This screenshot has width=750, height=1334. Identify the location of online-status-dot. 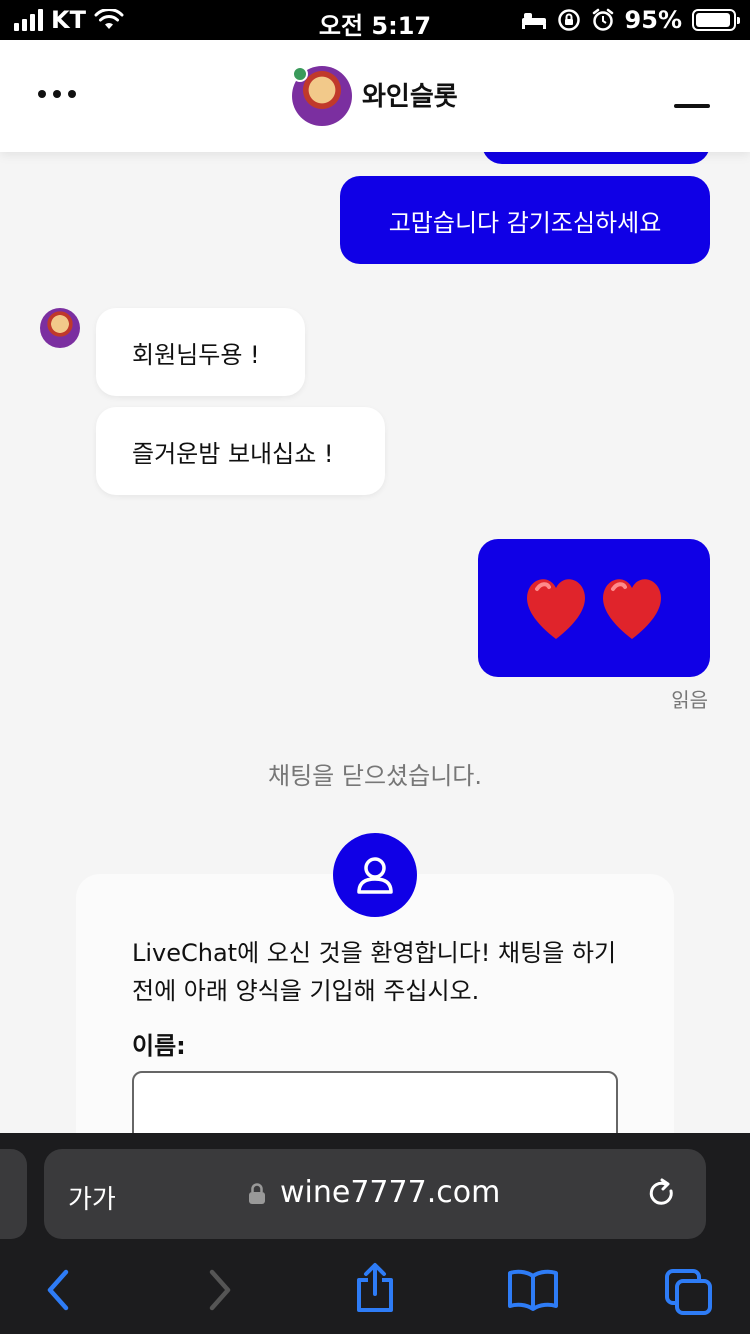
(300, 74).